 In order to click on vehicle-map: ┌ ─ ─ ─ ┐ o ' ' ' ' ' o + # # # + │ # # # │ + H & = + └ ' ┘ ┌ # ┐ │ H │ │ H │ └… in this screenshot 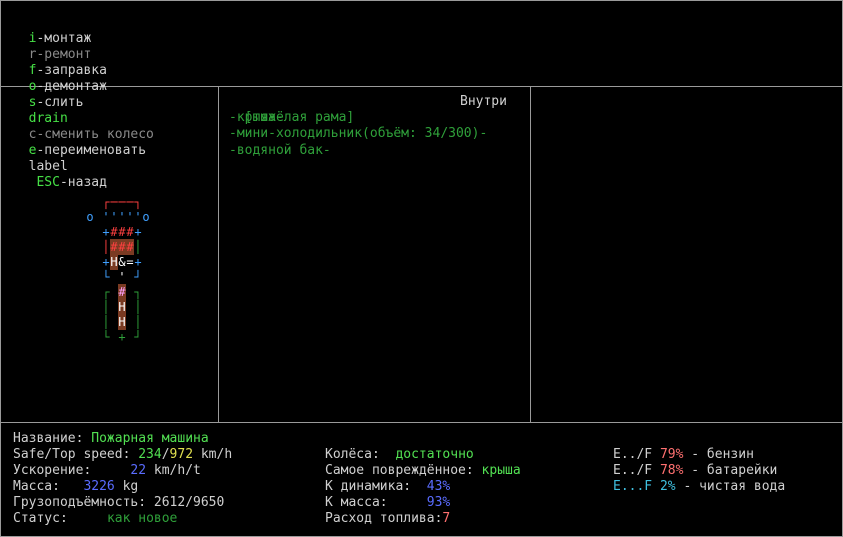, I will do `click(121, 270)`.